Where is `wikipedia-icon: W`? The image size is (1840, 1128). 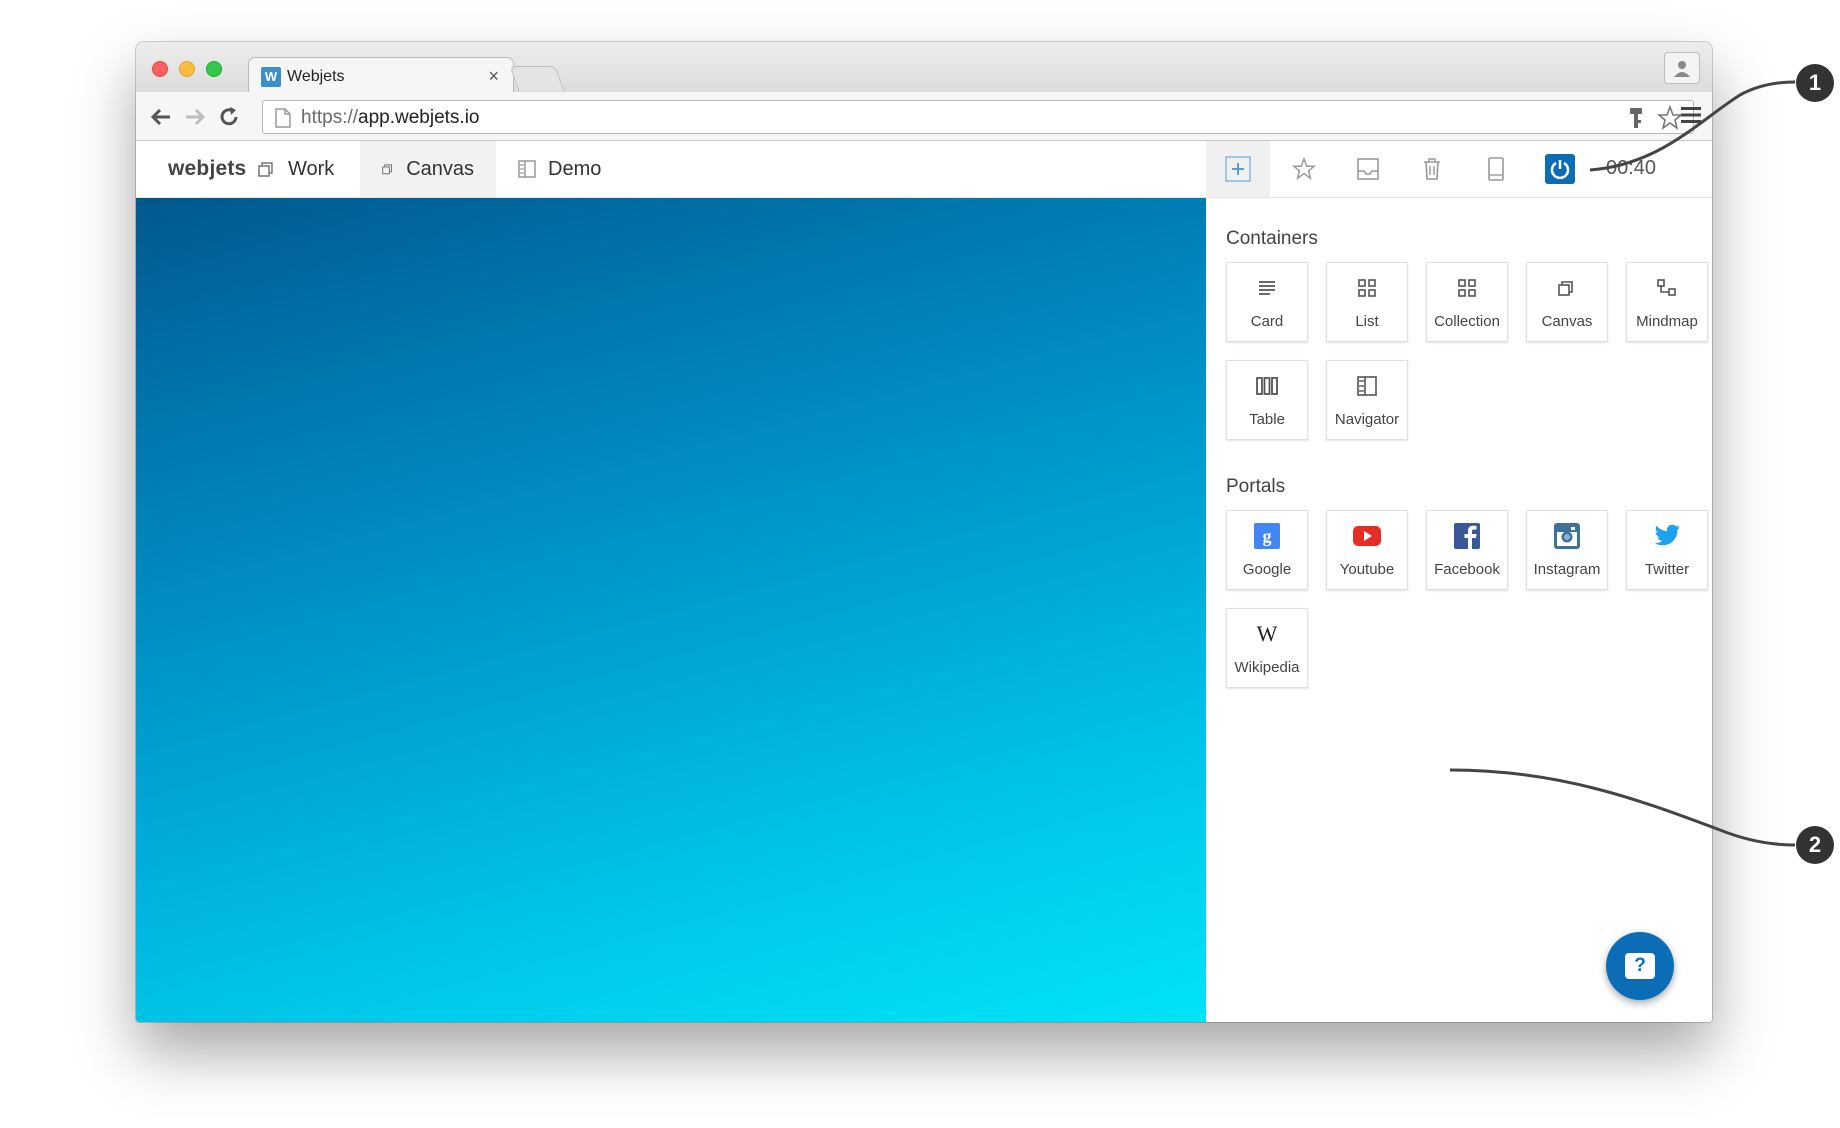 wikipedia-icon: W is located at coordinates (1267, 634).